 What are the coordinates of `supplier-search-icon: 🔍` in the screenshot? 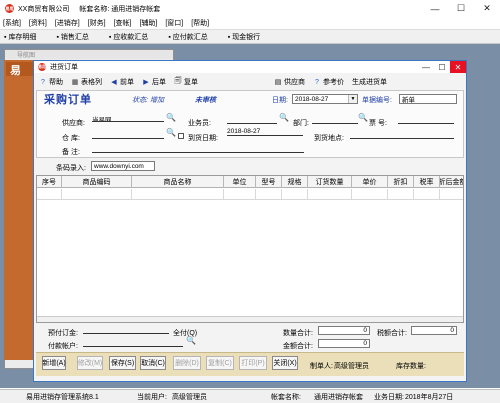 It's located at (171, 118).